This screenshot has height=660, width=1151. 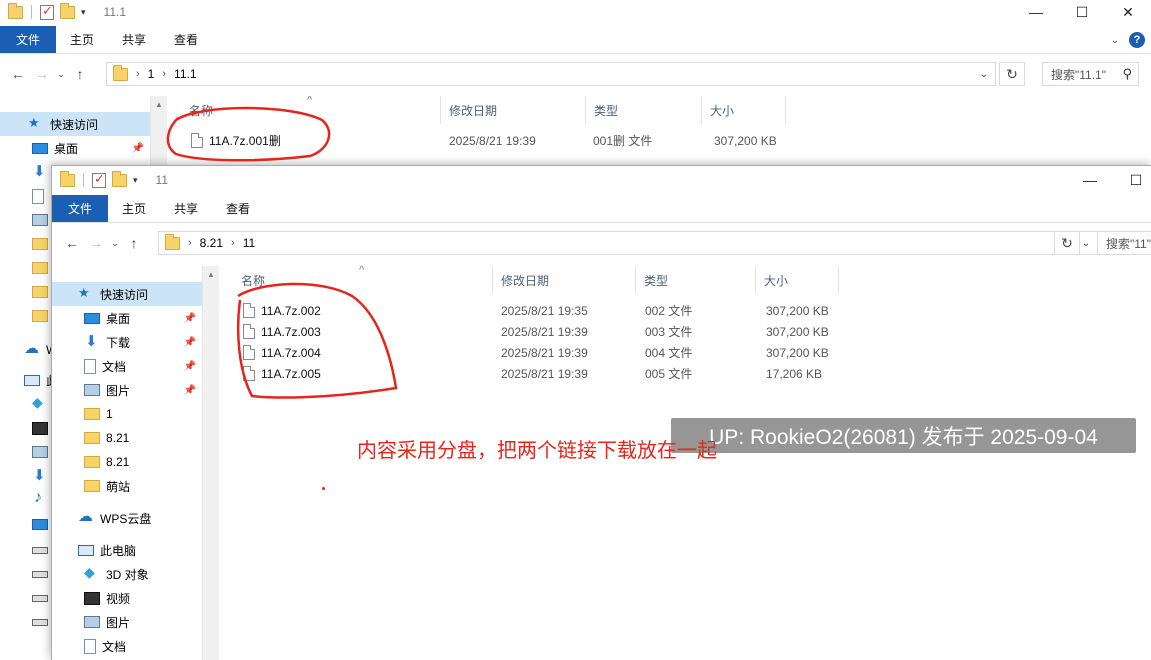 What do you see at coordinates (127, 550) in the screenshot?
I see `nav-item: 此电脑` at bounding box center [127, 550].